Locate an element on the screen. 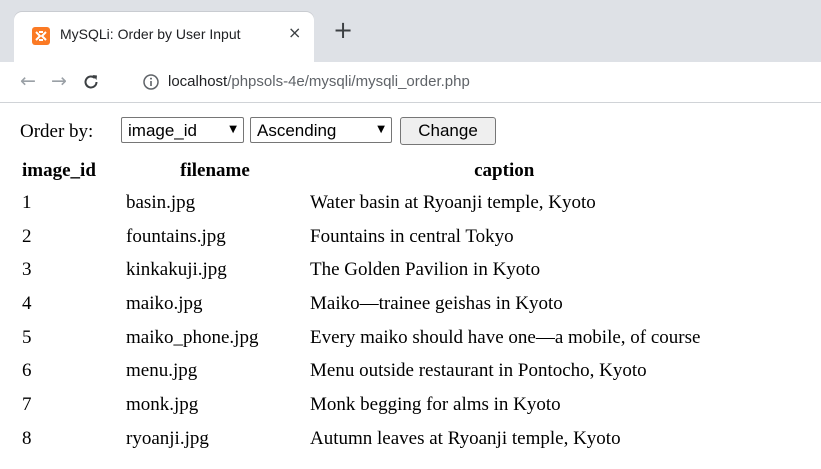 This screenshot has width=821, height=469. url-path: /phpsols-4e/mysqli/mysqli_order.php is located at coordinates (348, 81).